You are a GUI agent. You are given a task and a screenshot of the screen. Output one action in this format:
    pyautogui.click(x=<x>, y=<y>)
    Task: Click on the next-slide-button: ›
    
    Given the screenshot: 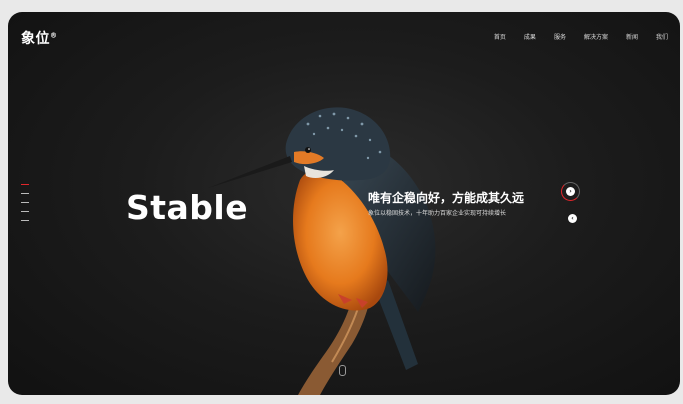 What is the action you would take?
    pyautogui.click(x=570, y=191)
    